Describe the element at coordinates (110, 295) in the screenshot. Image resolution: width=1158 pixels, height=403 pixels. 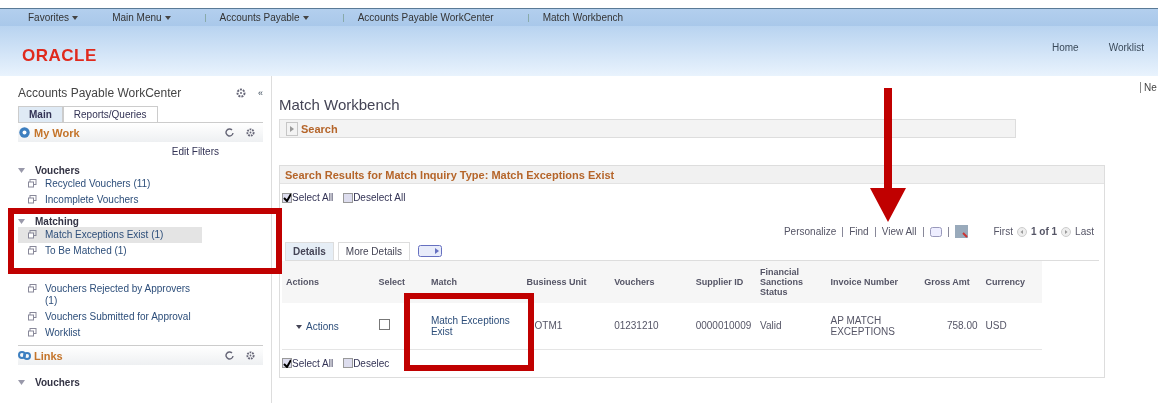
I see `worklist-item: Vouchers Rejected by Approvers (1)` at that location.